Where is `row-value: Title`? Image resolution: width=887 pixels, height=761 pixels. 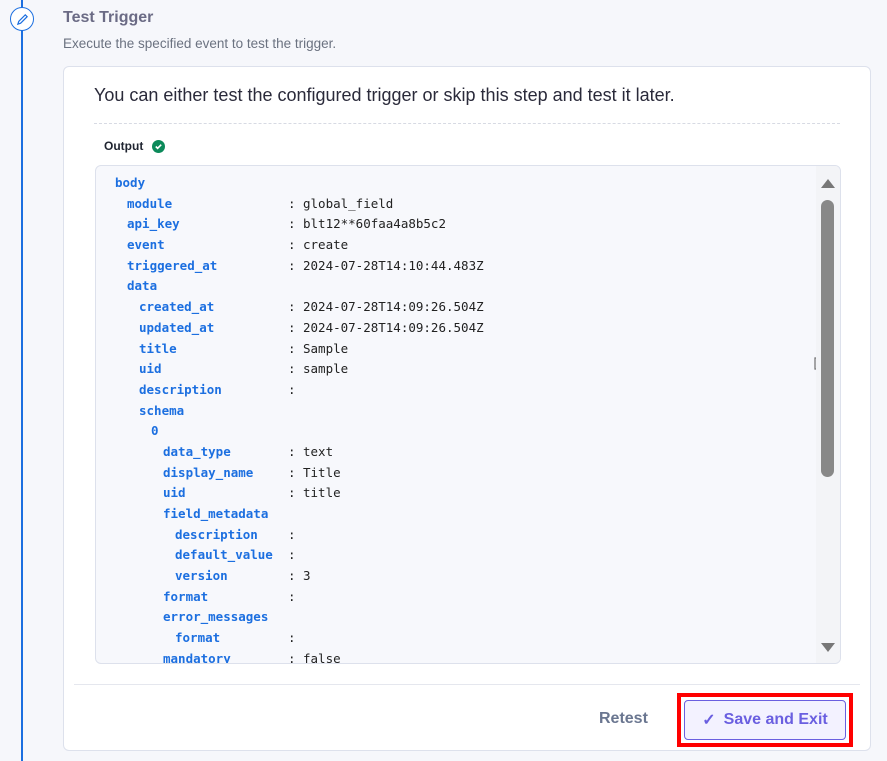 row-value: Title is located at coordinates (322, 472).